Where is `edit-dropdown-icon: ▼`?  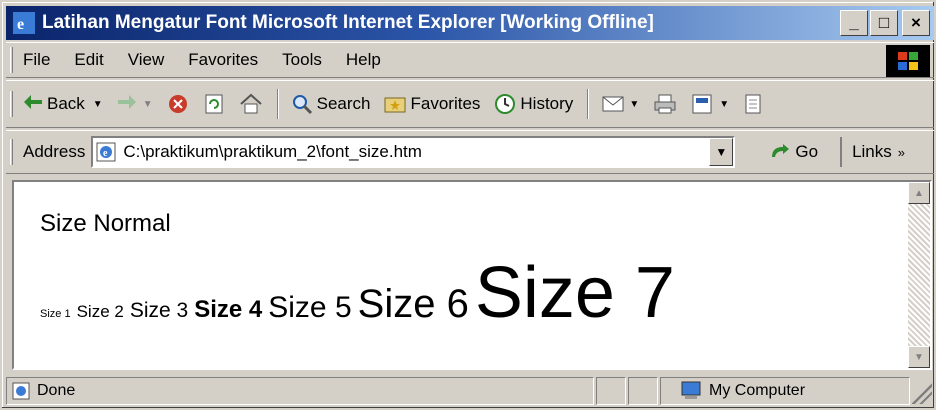 edit-dropdown-icon: ▼ is located at coordinates (724, 104).